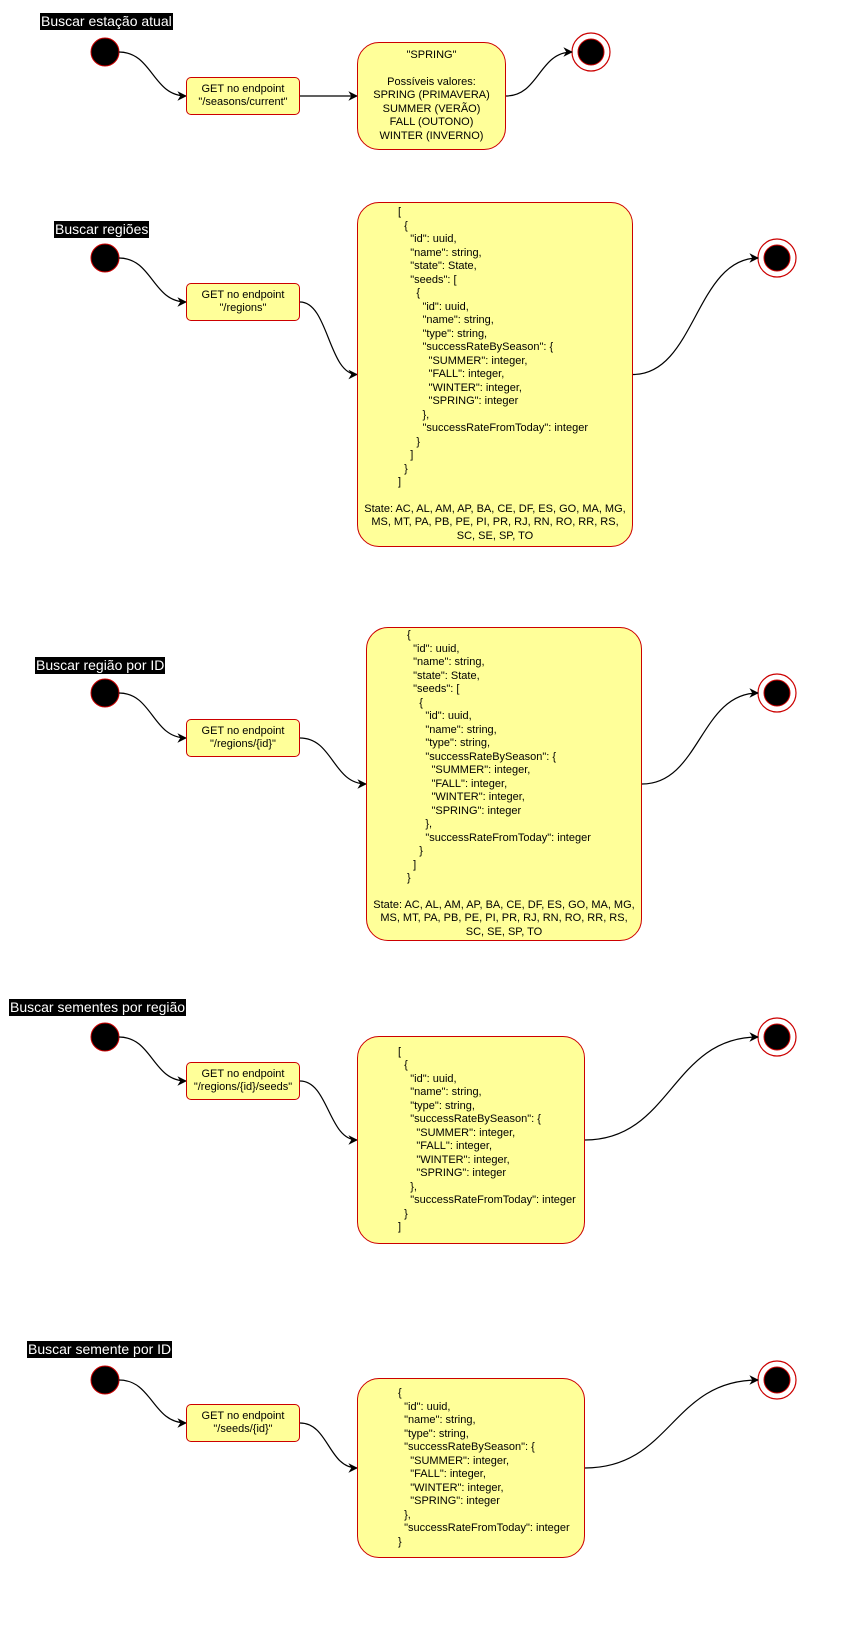 This screenshot has width=856, height=1651. I want to click on action-label: GET no endpoint "/regions/{id}", so click(243, 737).